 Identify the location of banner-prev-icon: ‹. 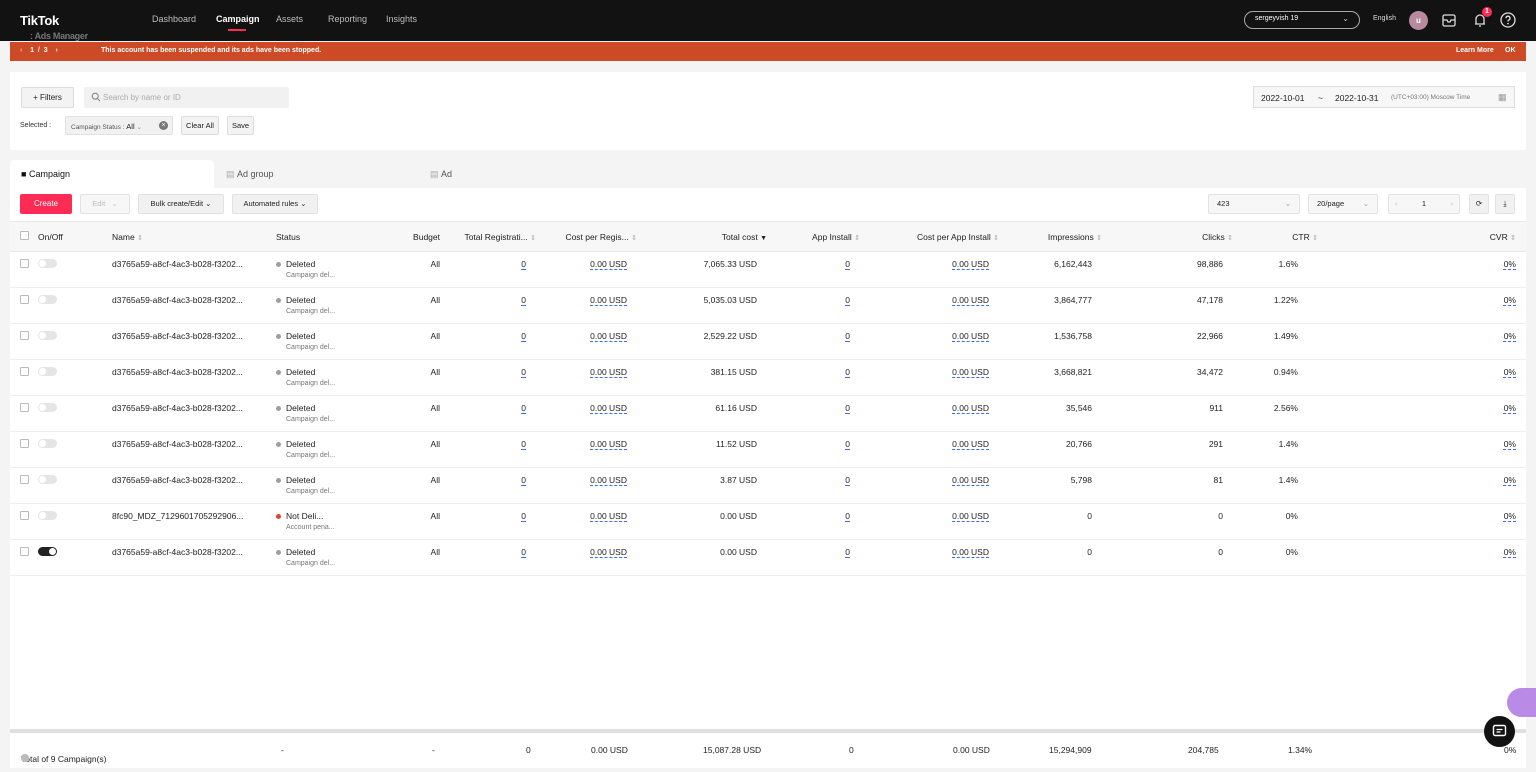
(21, 50).